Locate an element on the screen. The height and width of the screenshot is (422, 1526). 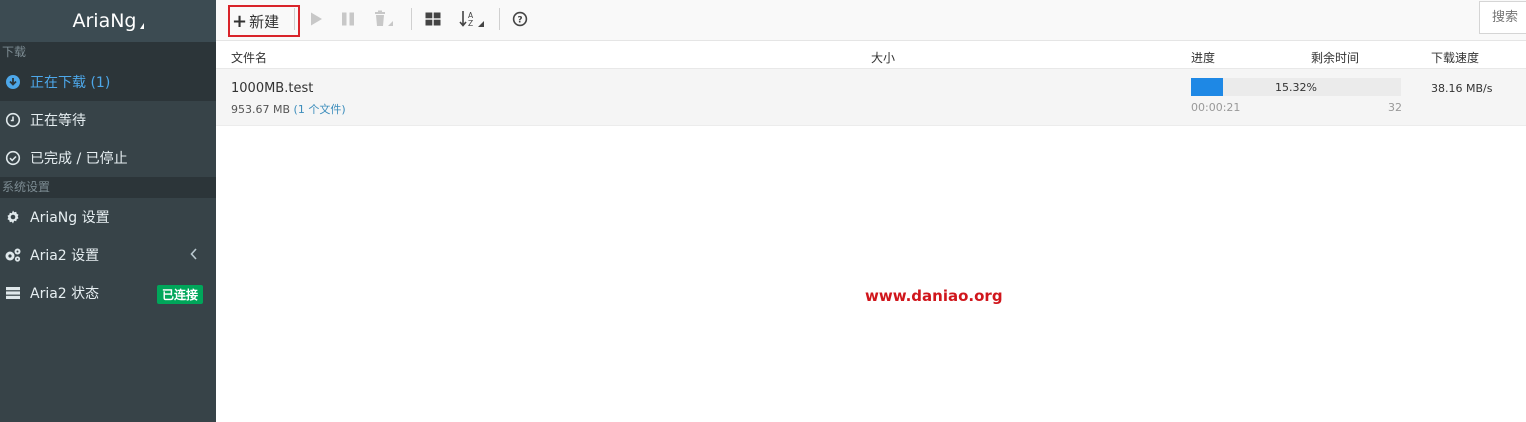
task-size: 953.67 MB is located at coordinates (261, 109).